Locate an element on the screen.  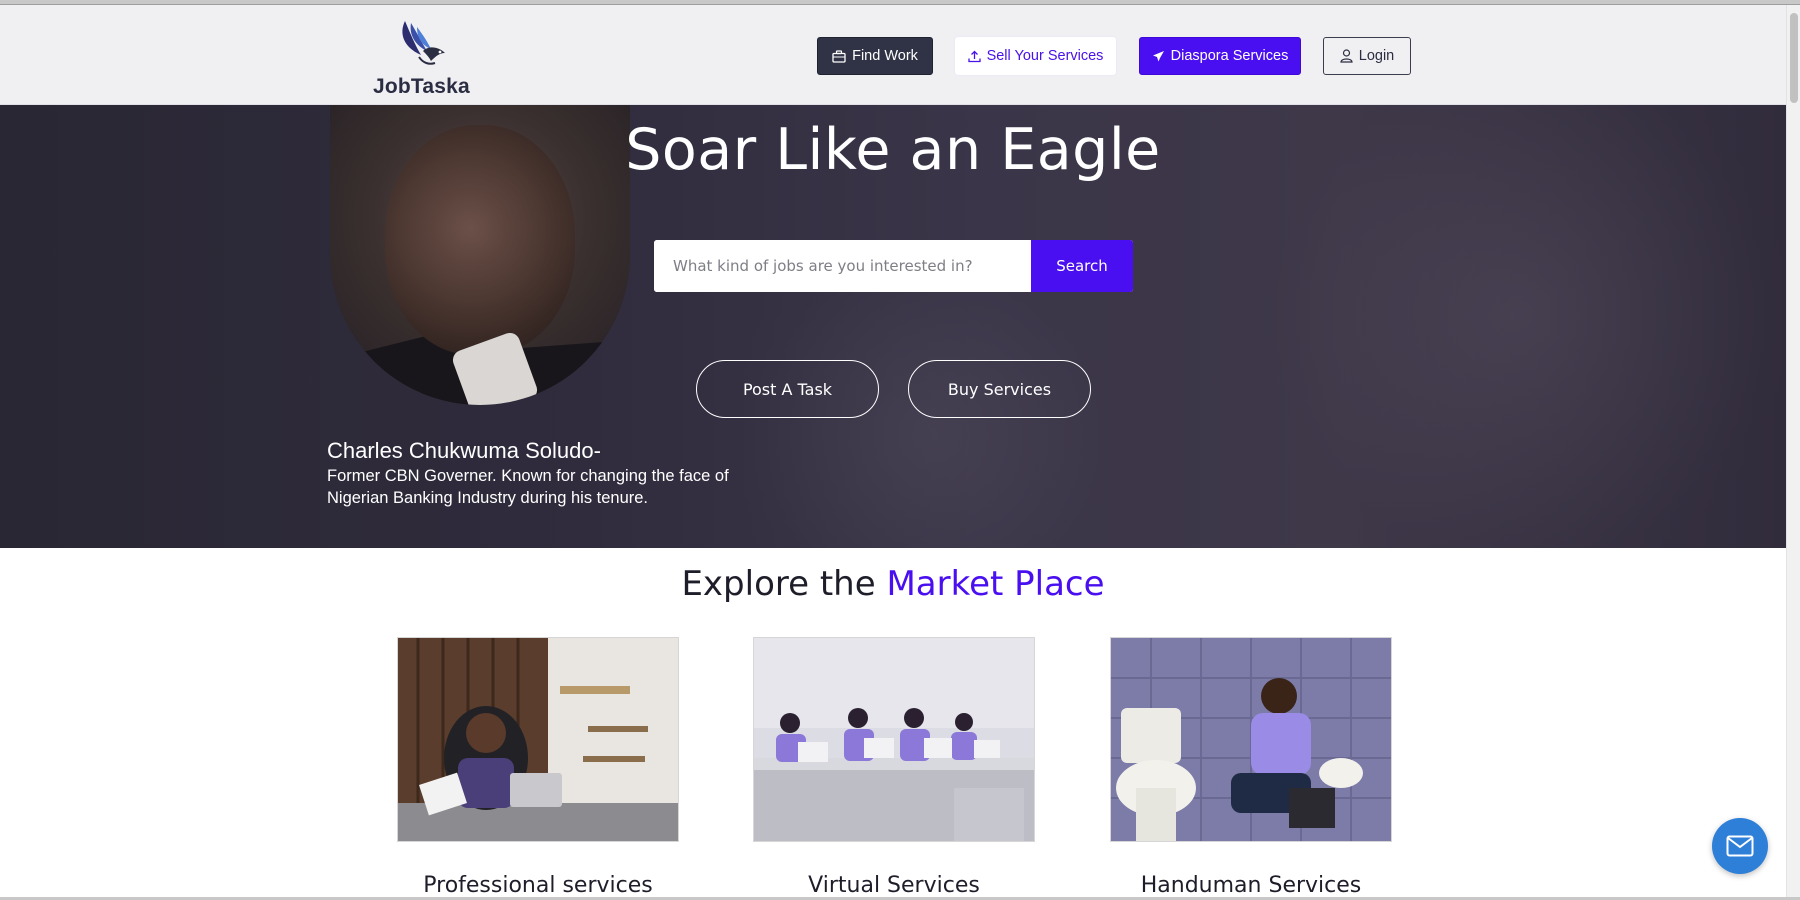
market-section-title: Explore the Market Place is located at coordinates (893, 584).